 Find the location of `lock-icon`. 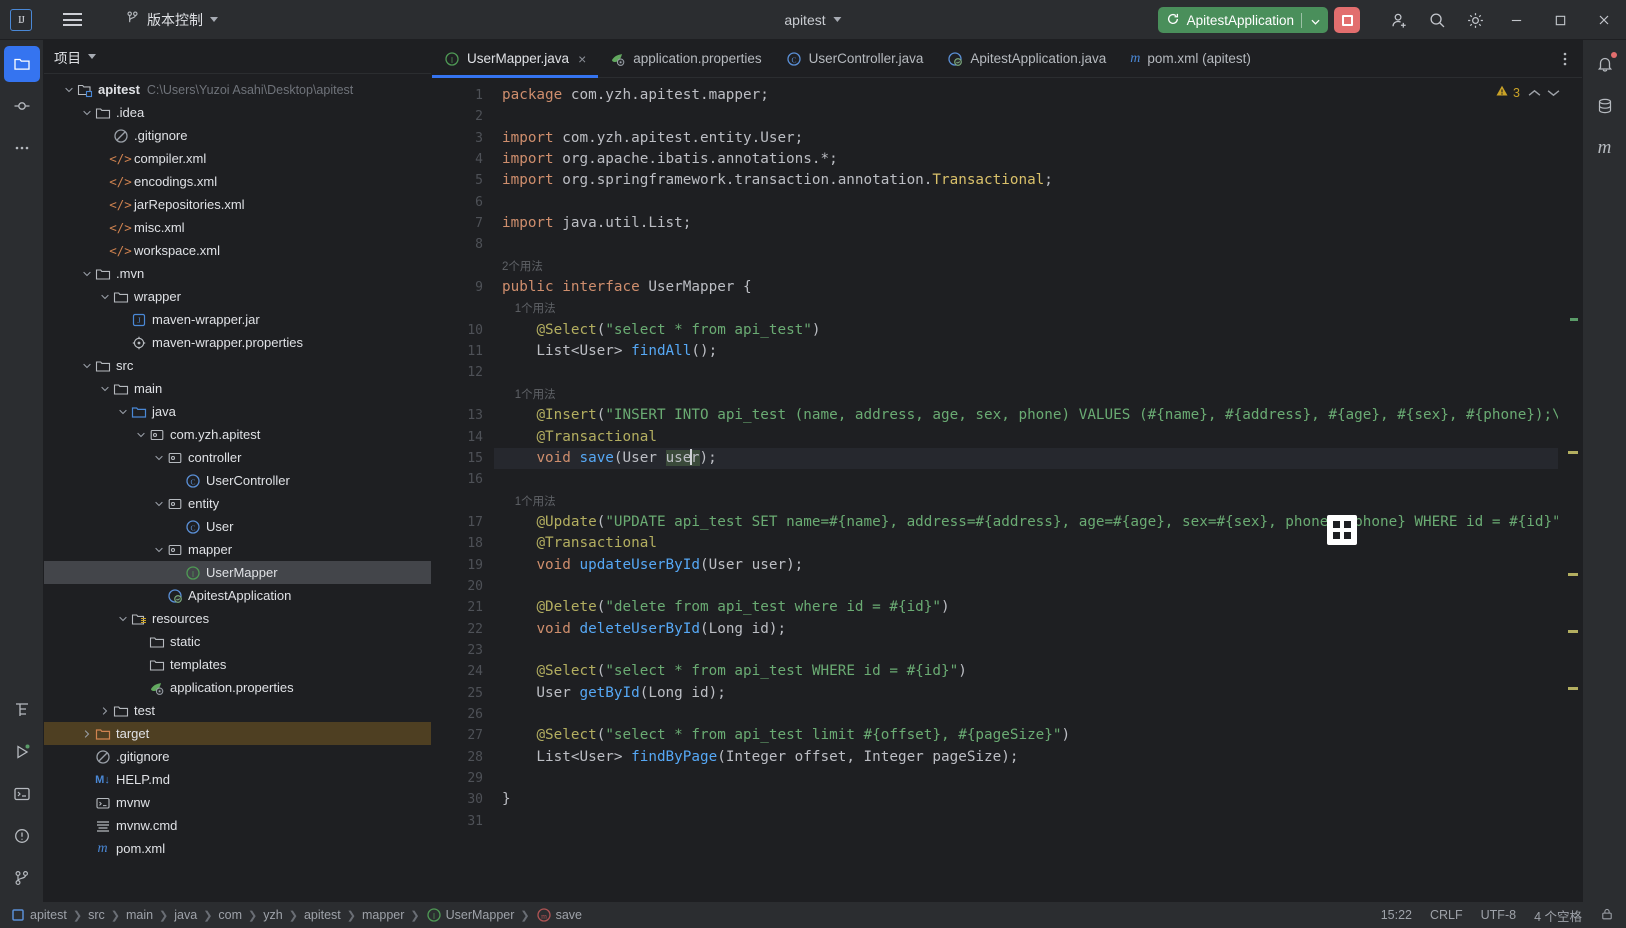

lock-icon is located at coordinates (1607, 915).